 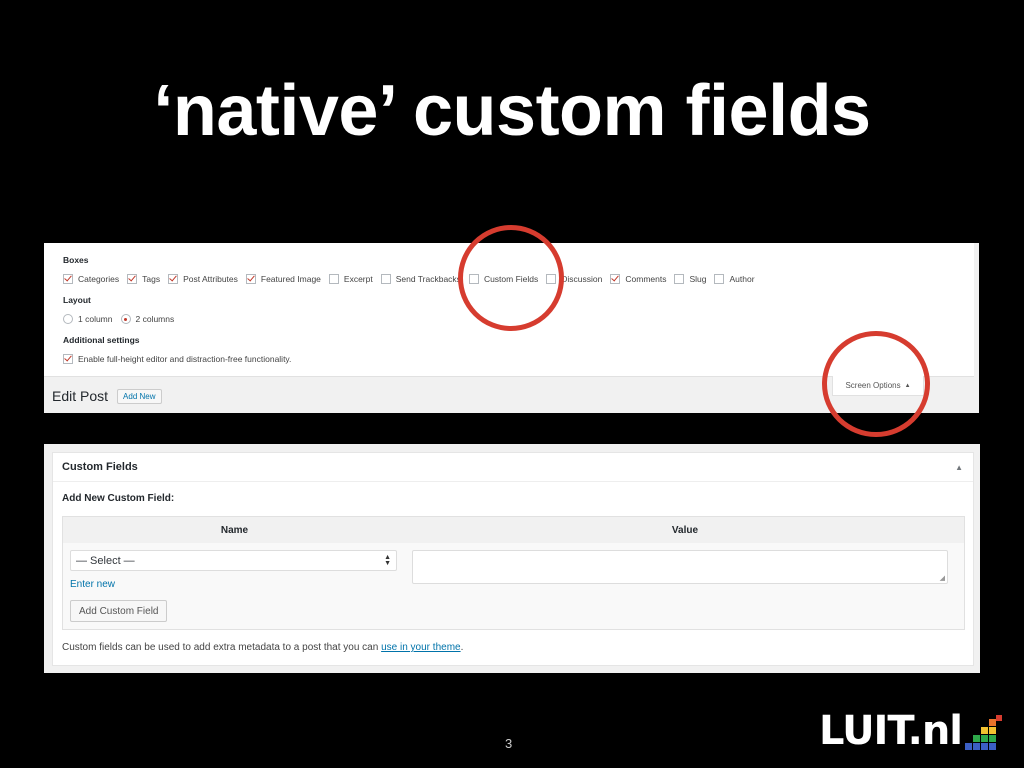 What do you see at coordinates (942, 578) in the screenshot?
I see `resize-handle-icon: ◢` at bounding box center [942, 578].